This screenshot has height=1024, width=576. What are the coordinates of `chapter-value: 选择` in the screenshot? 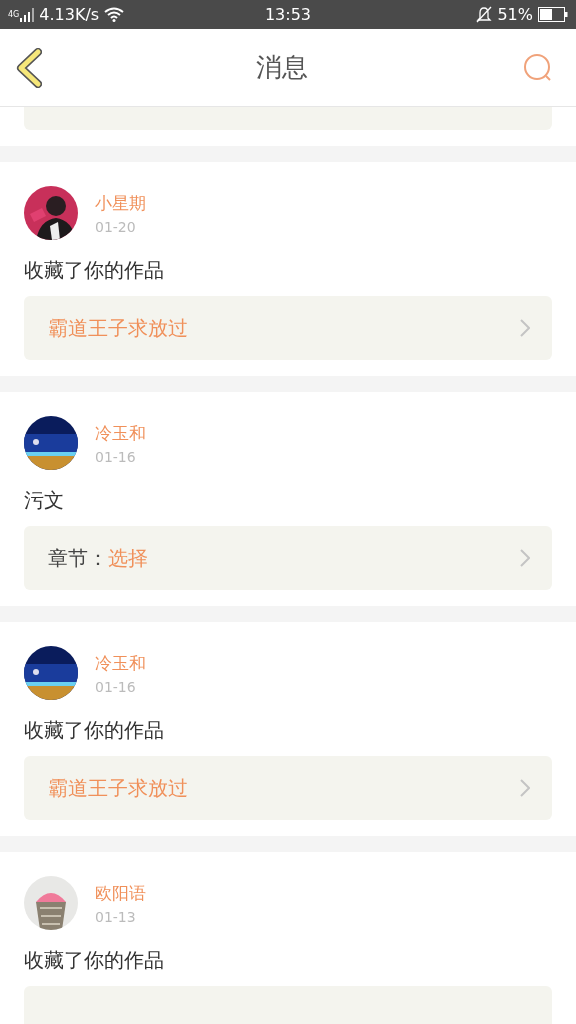 It's located at (128, 558).